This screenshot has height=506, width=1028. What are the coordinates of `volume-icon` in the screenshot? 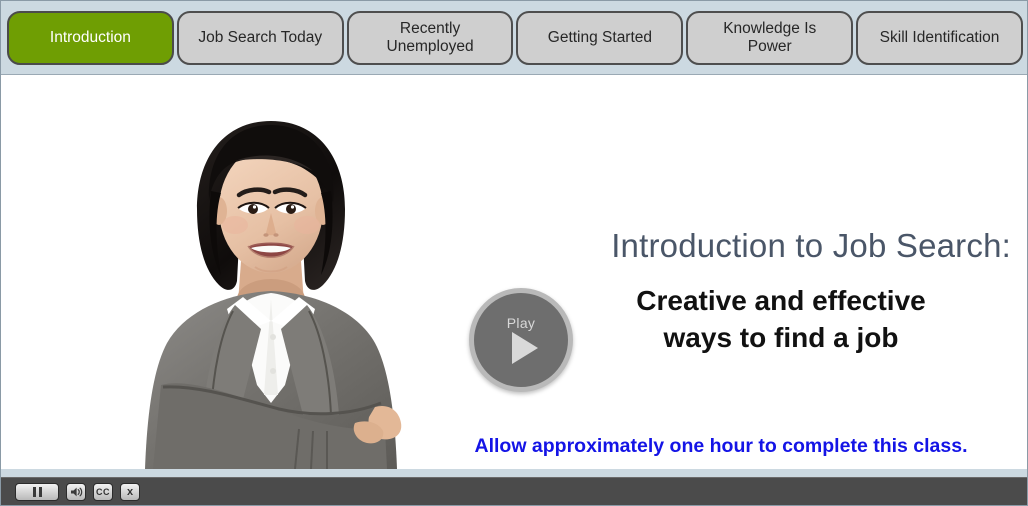 It's located at (76, 491).